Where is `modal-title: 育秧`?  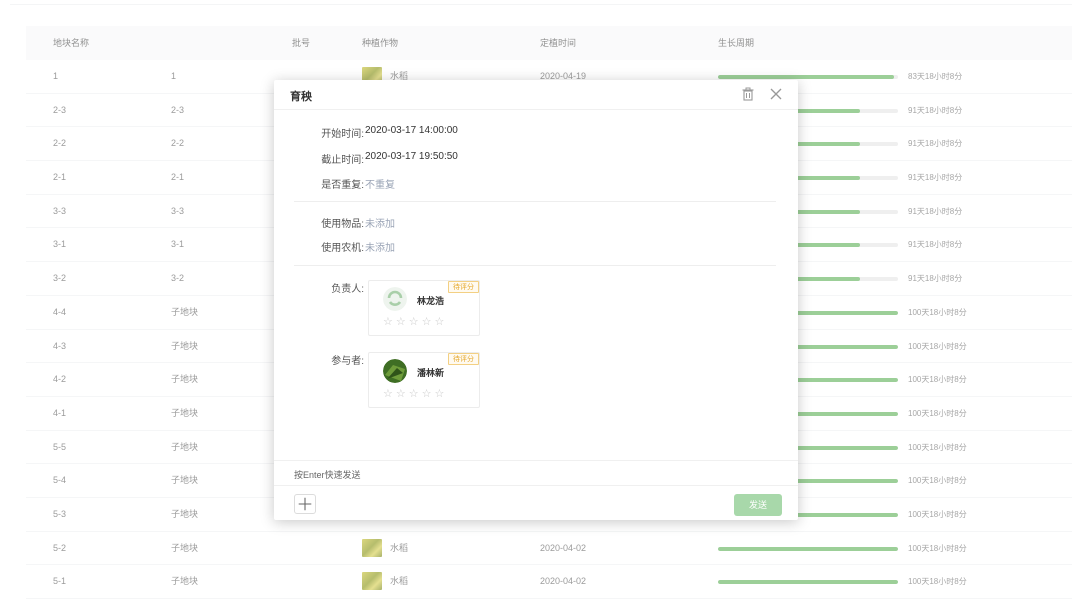 modal-title: 育秧 is located at coordinates (301, 97).